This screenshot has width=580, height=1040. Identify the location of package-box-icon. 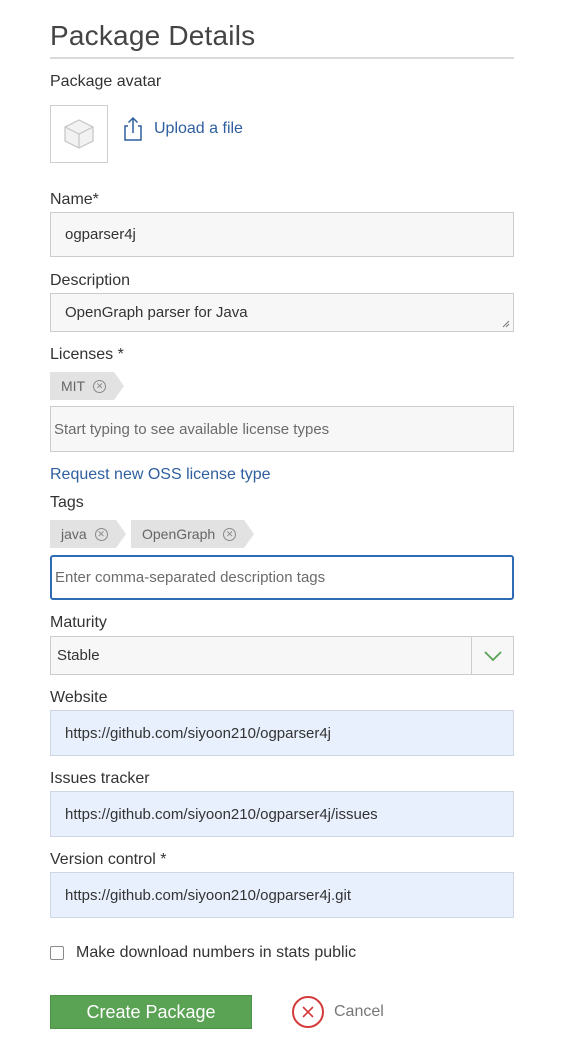
(79, 134).